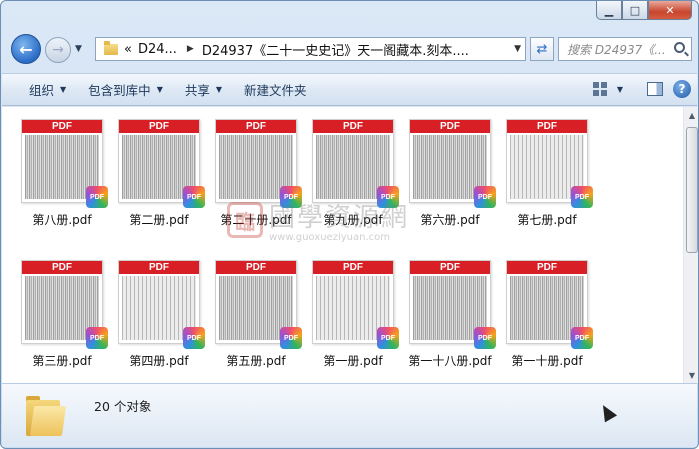 The width and height of the screenshot is (699, 449). I want to click on file-name: 第四册.pdf, so click(159, 361).